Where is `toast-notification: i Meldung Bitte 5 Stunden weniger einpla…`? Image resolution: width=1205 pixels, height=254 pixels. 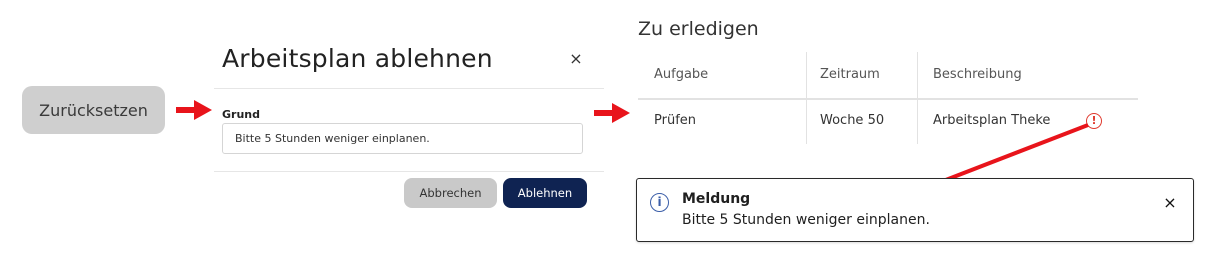
toast-notification: i Meldung Bitte 5 Stunden weniger einpla… is located at coordinates (915, 210).